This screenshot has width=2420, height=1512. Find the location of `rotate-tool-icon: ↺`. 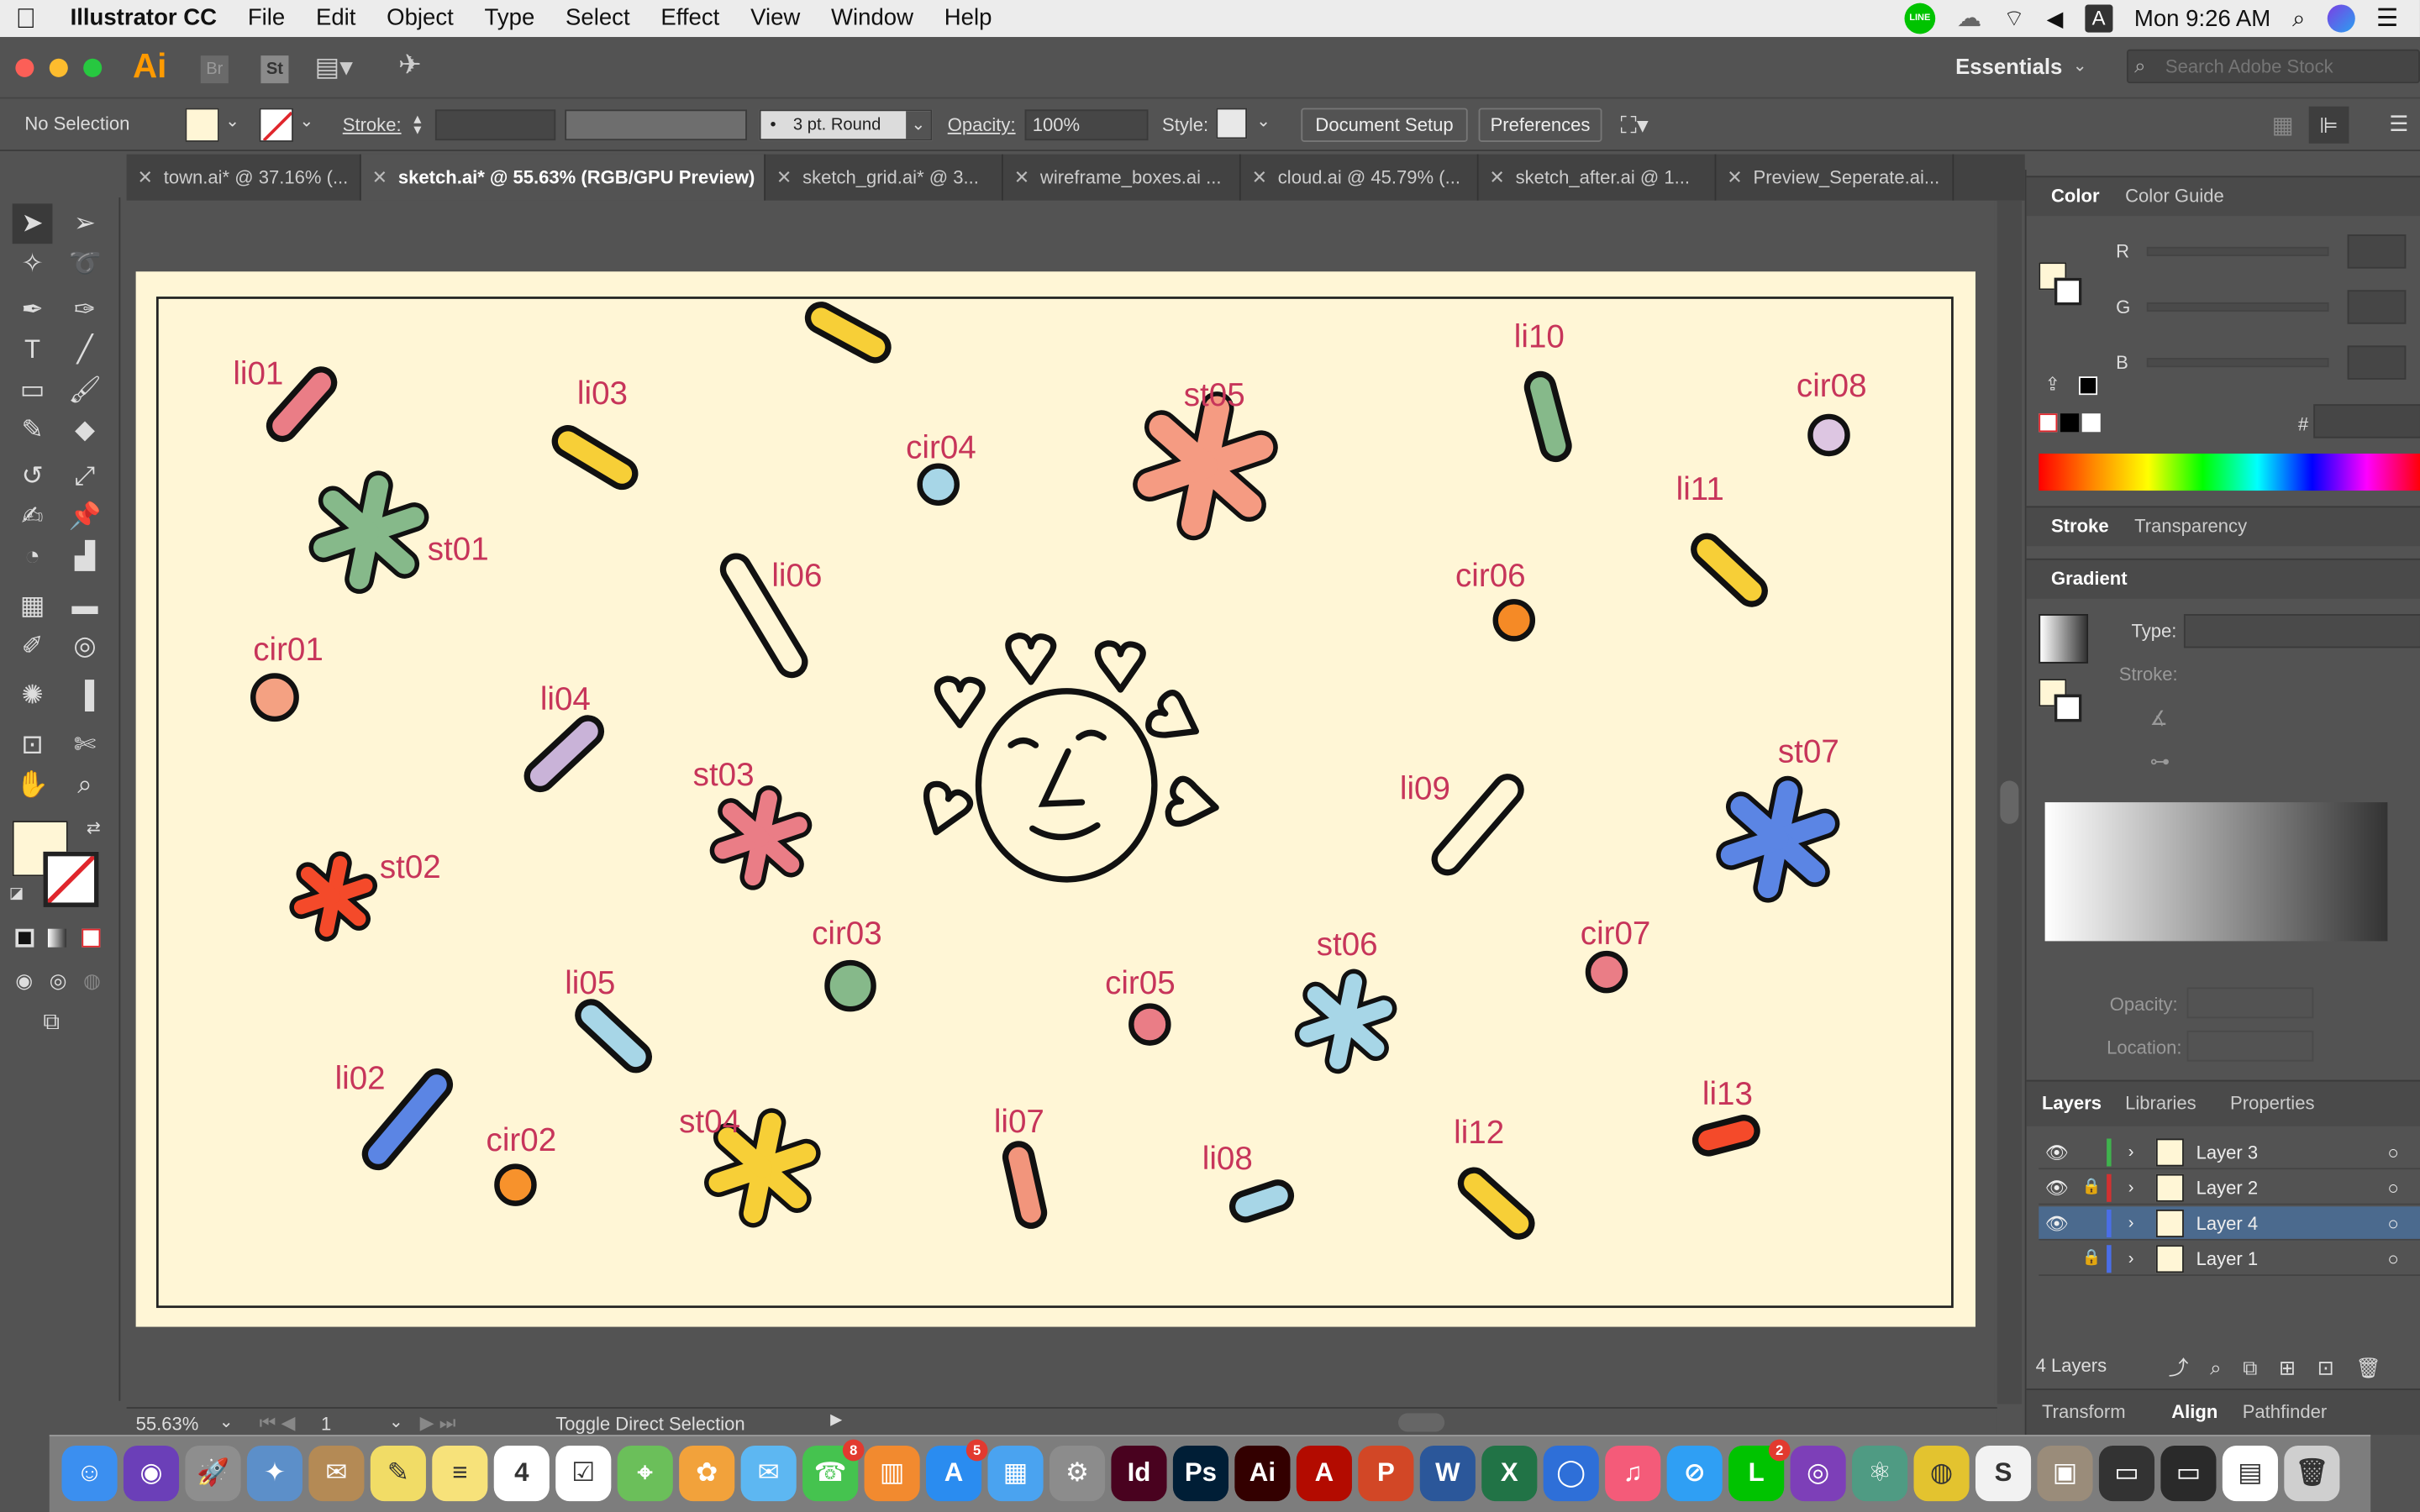

rotate-tool-icon: ↺ is located at coordinates (33, 477).